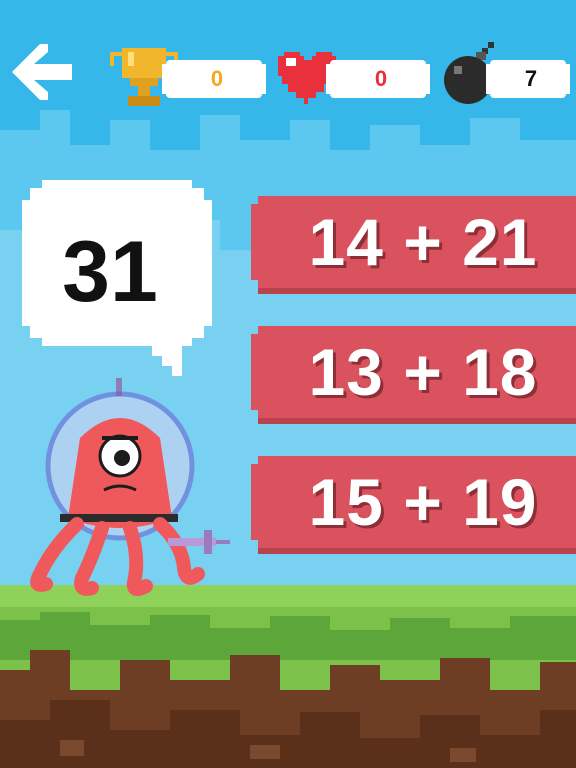 The image size is (576, 768). I want to click on octopus-alien-character, so click(130, 487).